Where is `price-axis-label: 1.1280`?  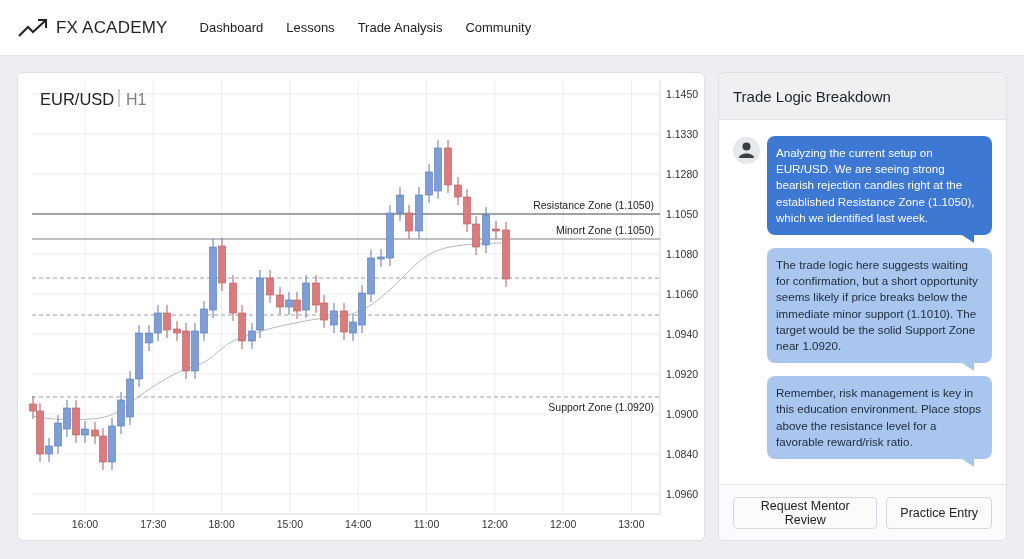 price-axis-label: 1.1280 is located at coordinates (682, 174).